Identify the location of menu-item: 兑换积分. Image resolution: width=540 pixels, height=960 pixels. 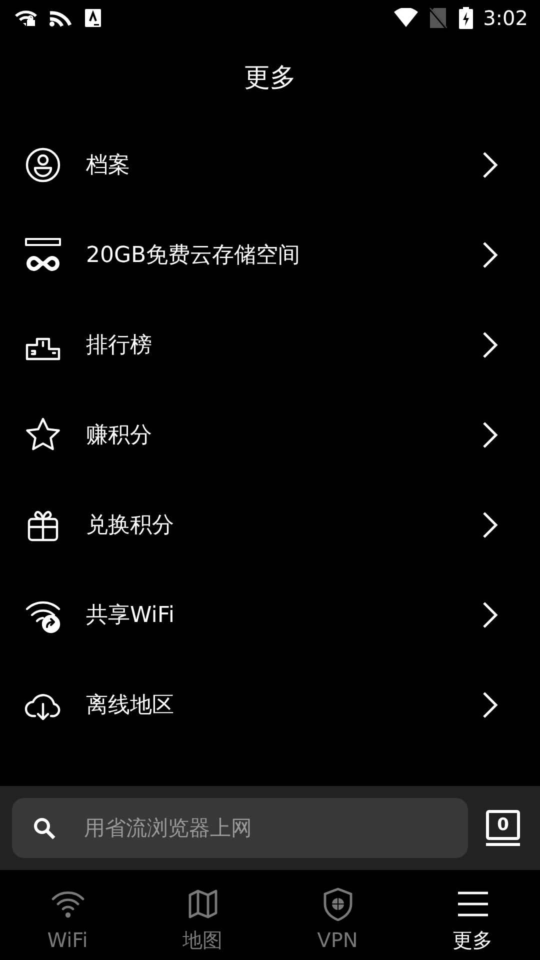
(270, 525).